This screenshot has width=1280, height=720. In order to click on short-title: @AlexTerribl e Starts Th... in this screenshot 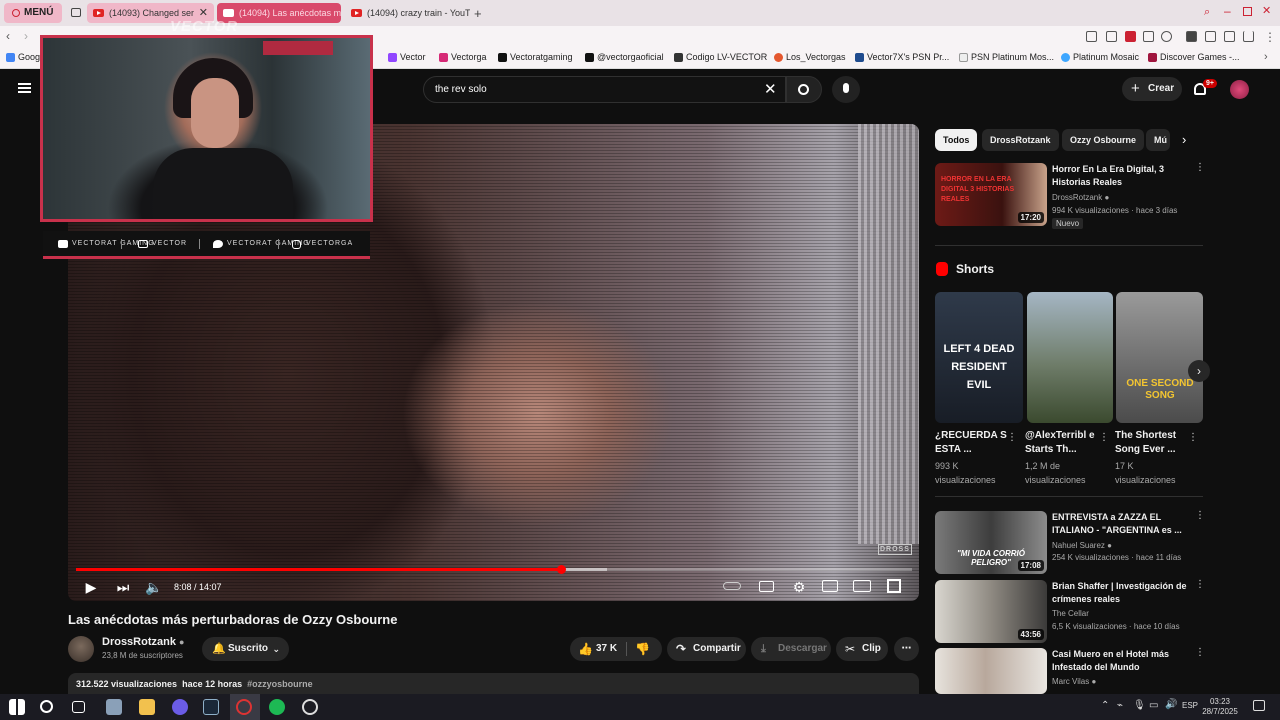, I will do `click(1061, 443)`.